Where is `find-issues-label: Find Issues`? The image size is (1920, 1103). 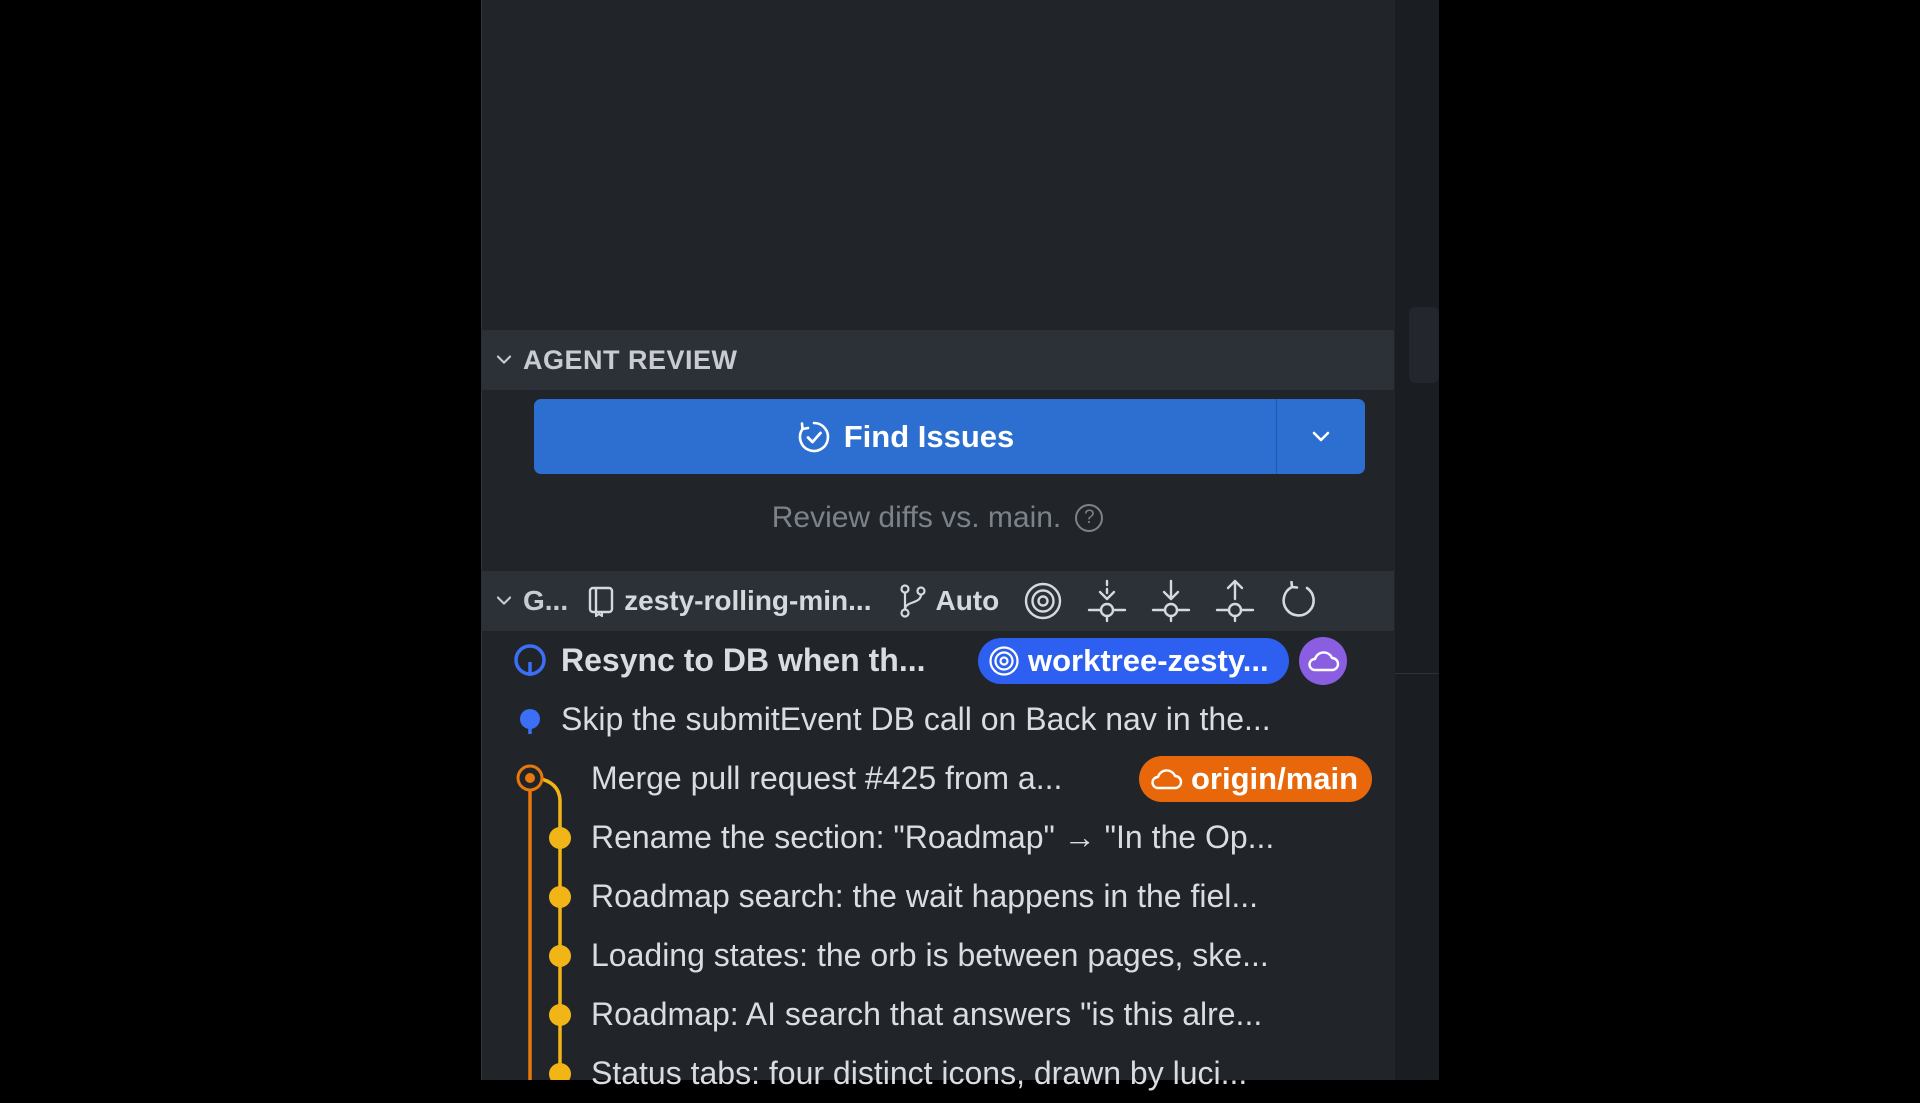 find-issues-label: Find Issues is located at coordinates (929, 436).